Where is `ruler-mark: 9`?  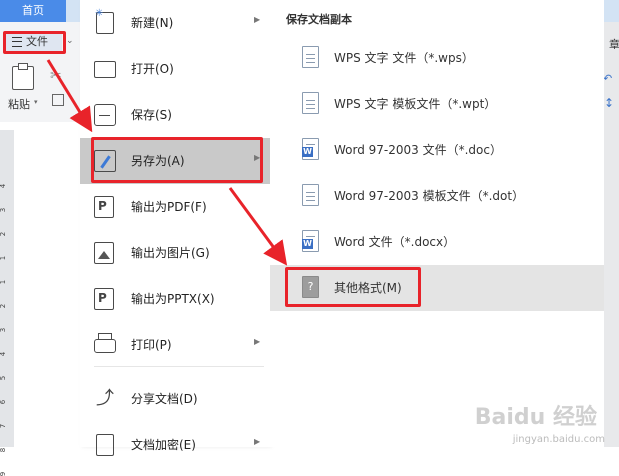 ruler-mark: 9 is located at coordinates (4, 473).